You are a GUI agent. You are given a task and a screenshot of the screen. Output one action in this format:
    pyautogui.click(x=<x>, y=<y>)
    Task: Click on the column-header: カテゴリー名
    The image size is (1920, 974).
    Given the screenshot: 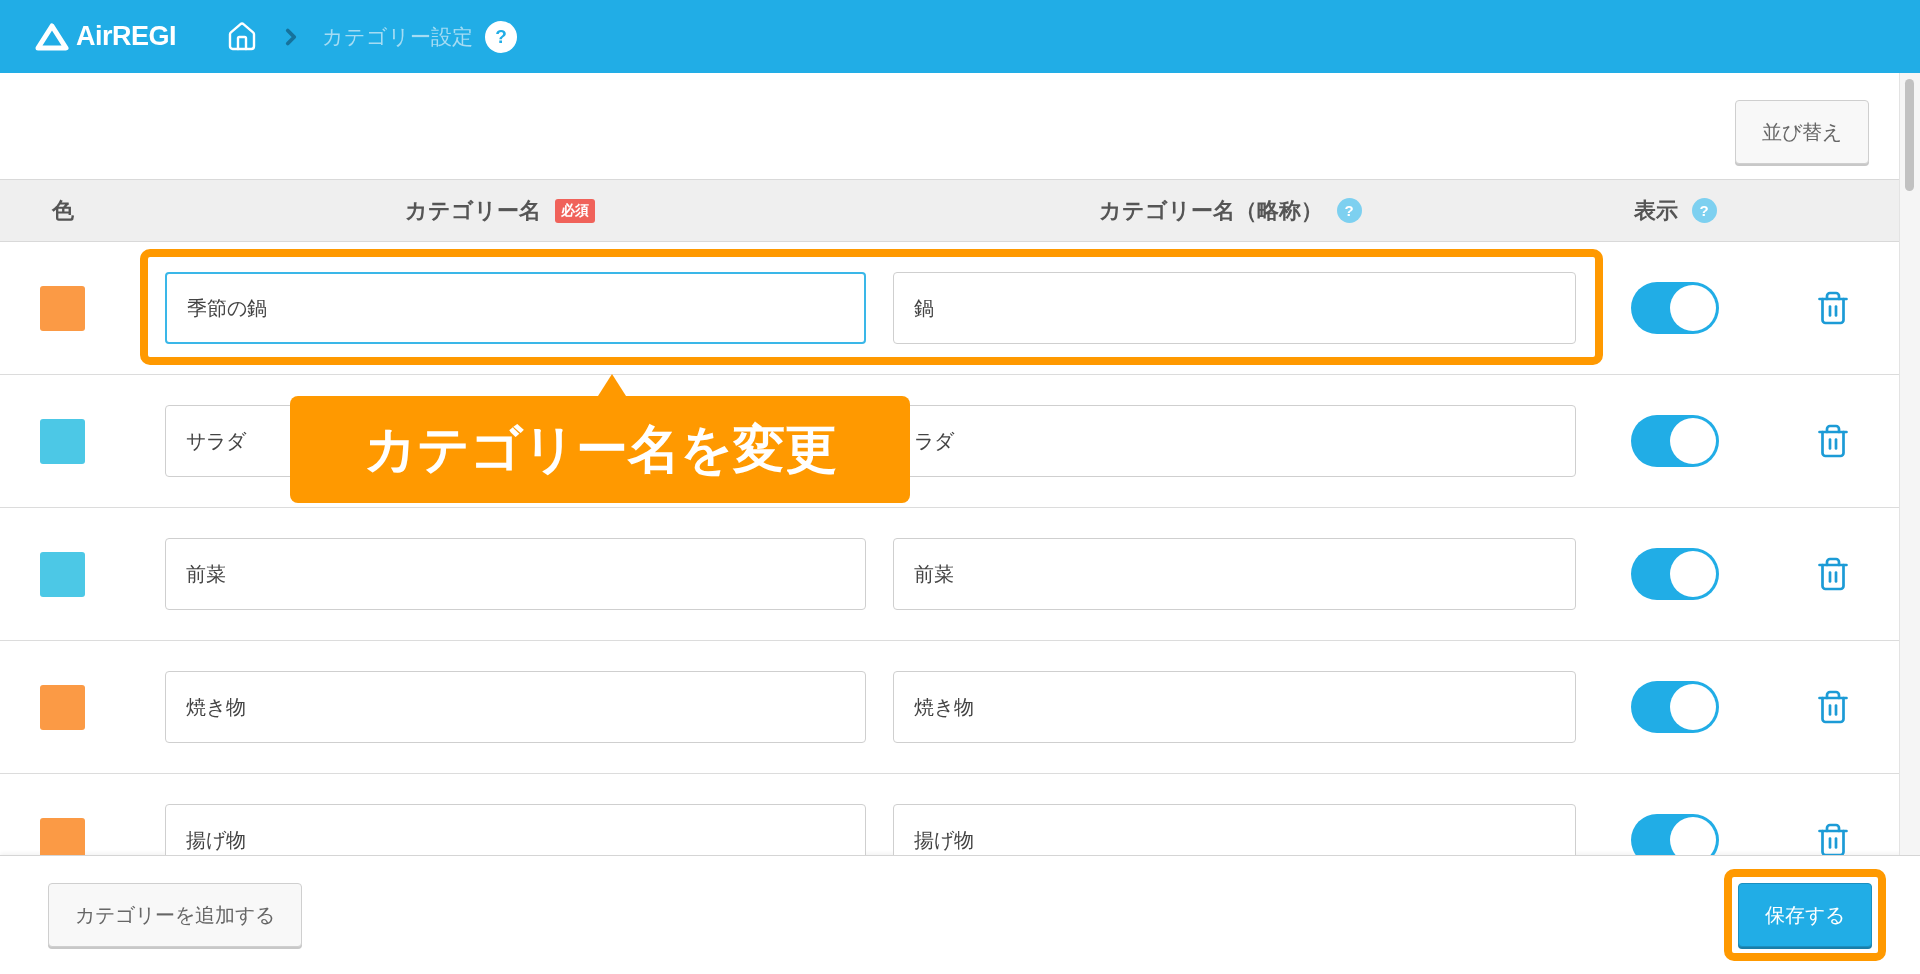 What is the action you would take?
    pyautogui.click(x=473, y=210)
    